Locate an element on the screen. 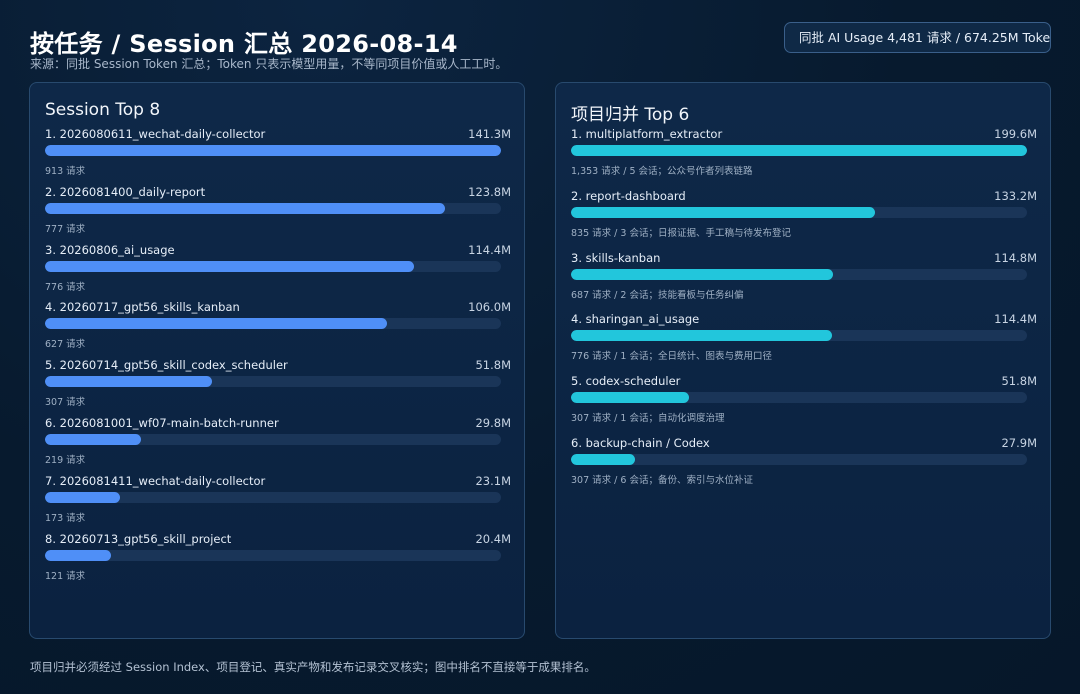  bar-category-label: 6. 2026081001_wf07-main-batch-runner is located at coordinates (162, 422).